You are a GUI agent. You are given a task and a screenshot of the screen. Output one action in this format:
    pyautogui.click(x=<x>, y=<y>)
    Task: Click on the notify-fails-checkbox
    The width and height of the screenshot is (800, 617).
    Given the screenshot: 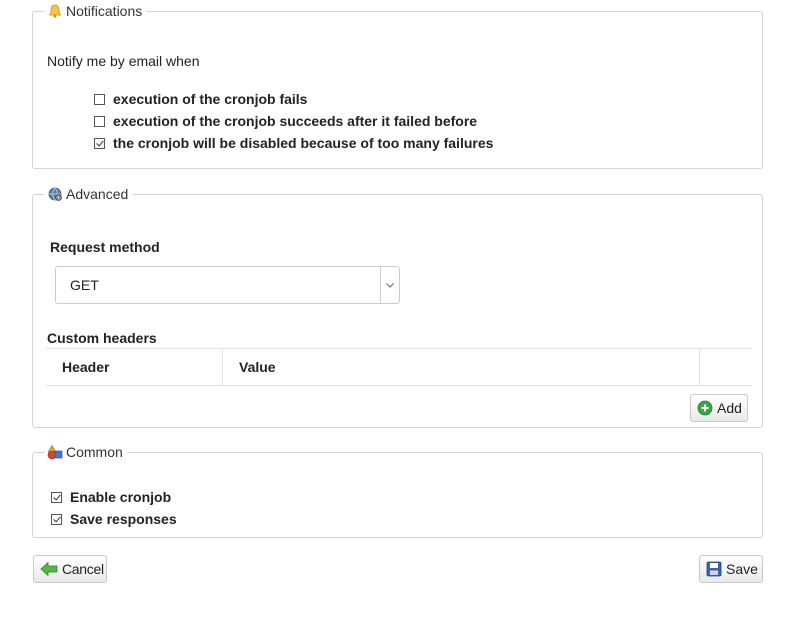 What is the action you would take?
    pyautogui.click(x=99, y=99)
    